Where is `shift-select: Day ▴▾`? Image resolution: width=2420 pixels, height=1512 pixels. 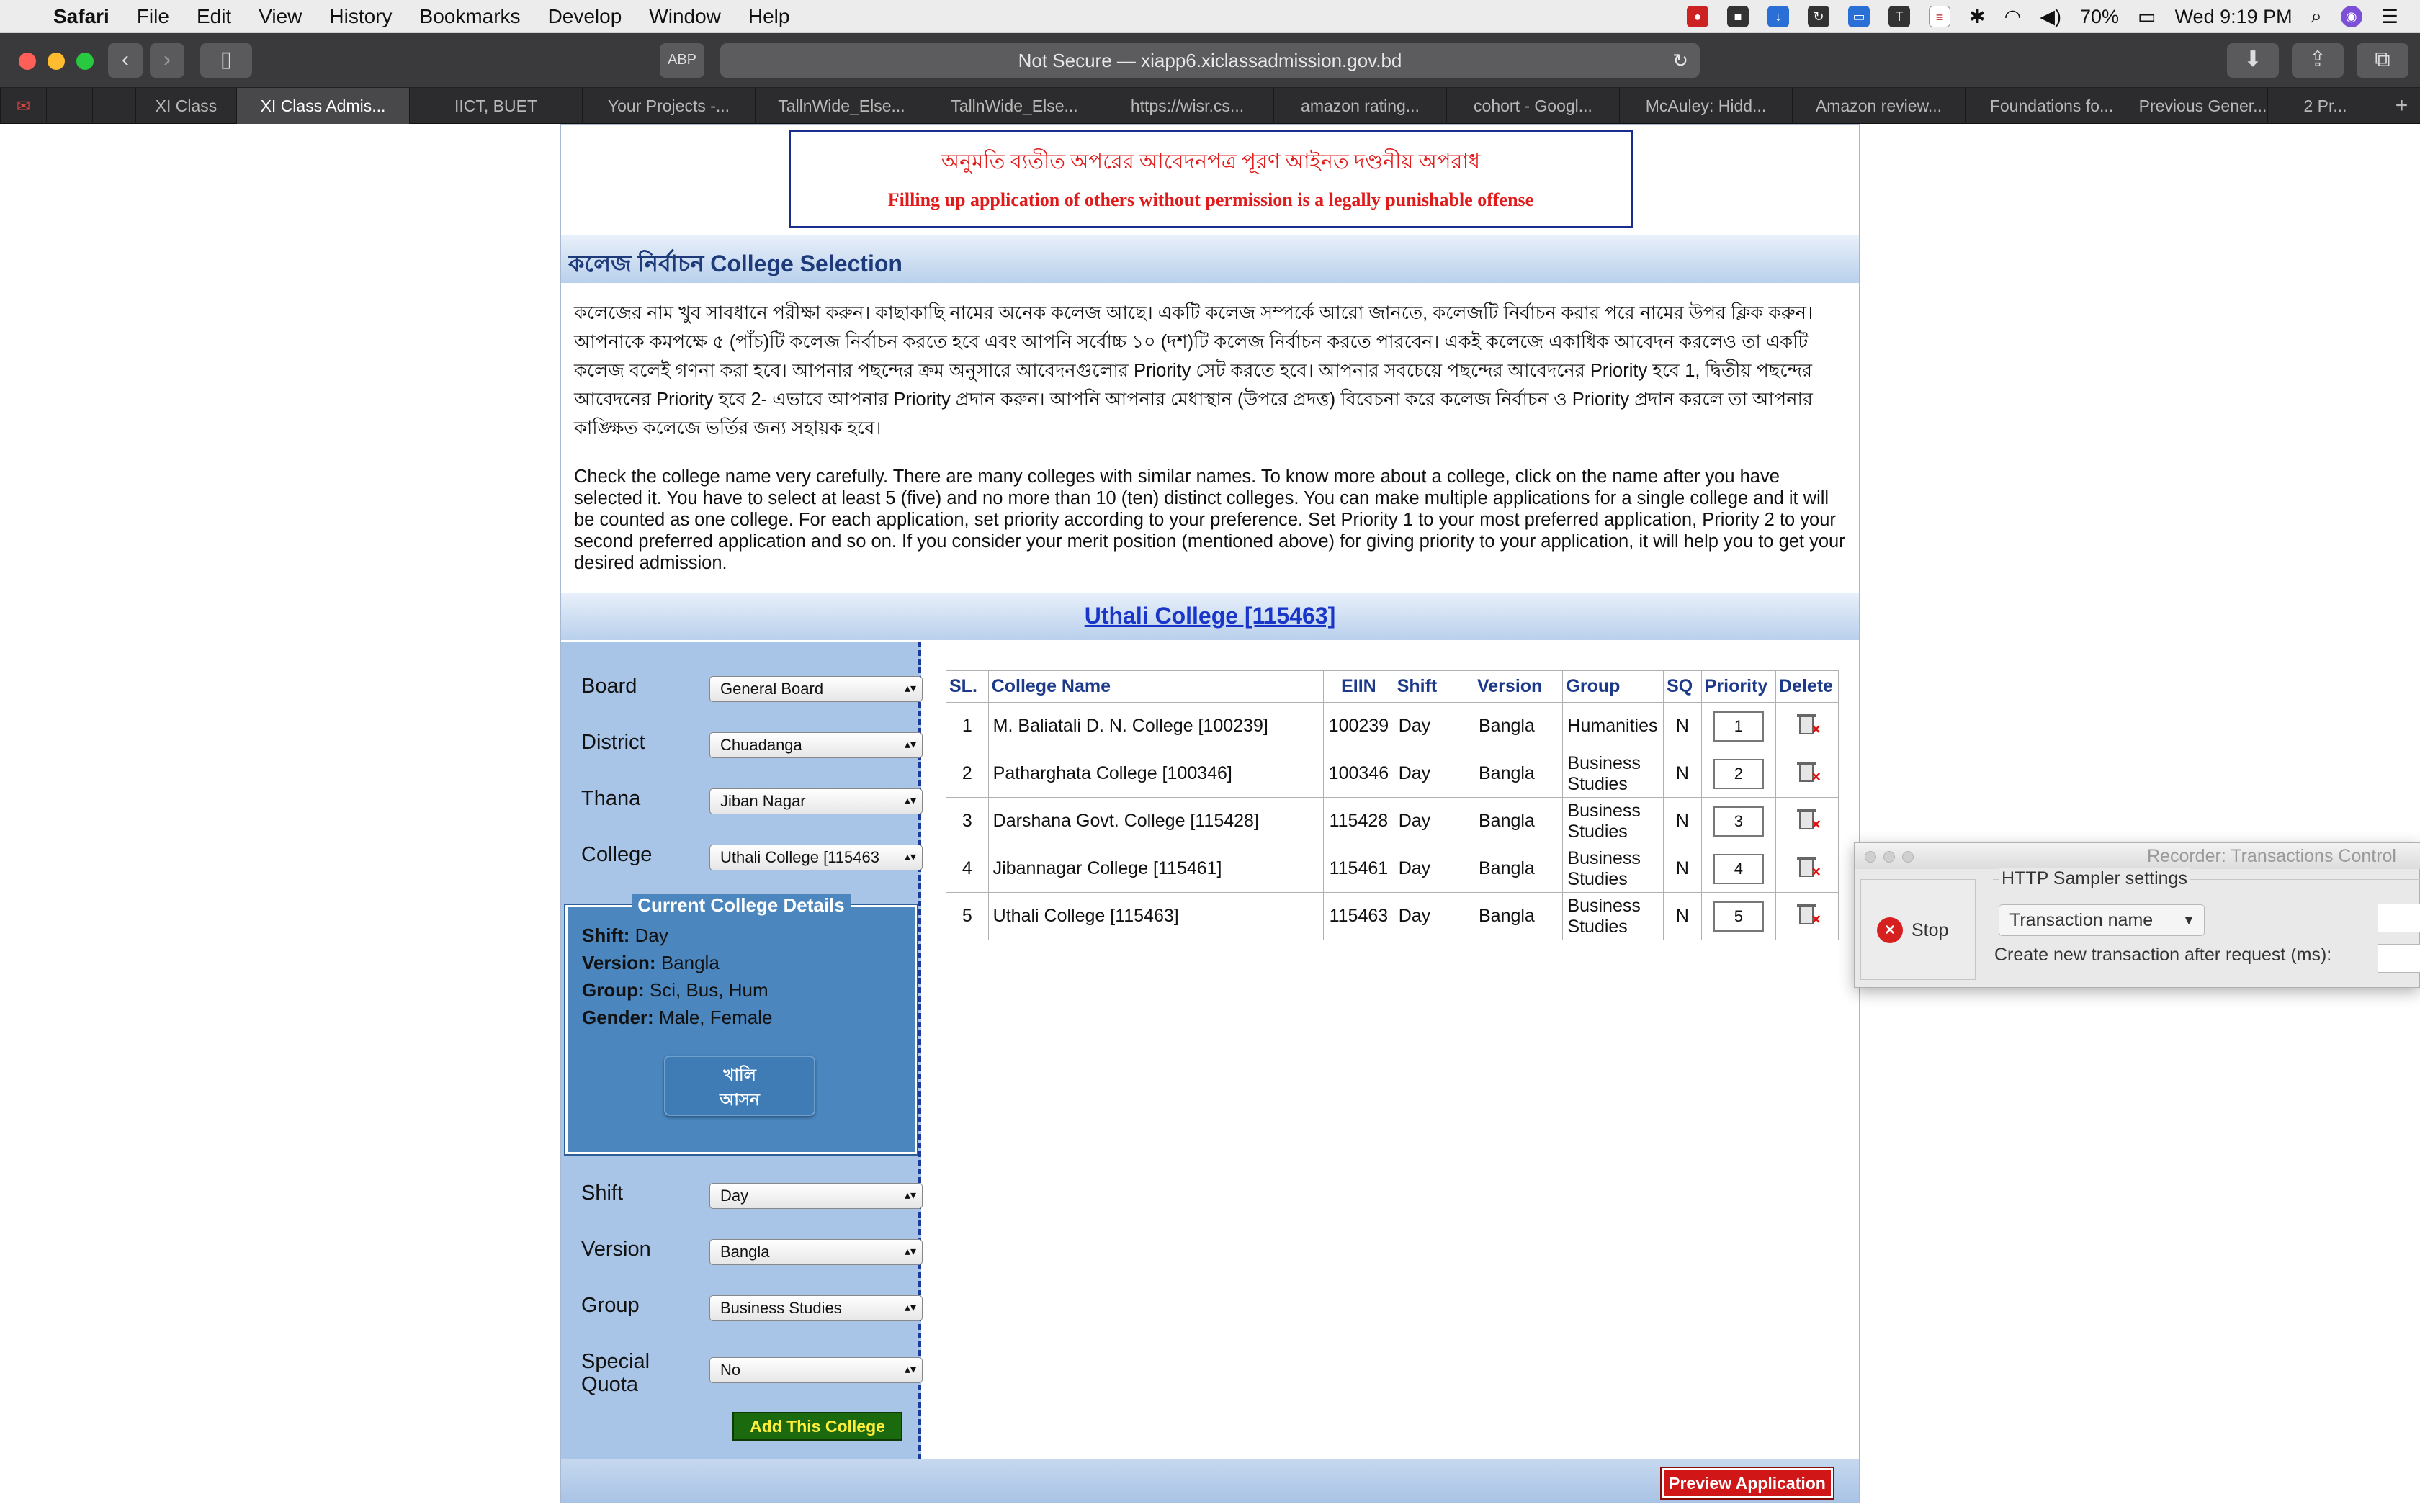
shift-select: Day ▴▾ is located at coordinates (816, 1196).